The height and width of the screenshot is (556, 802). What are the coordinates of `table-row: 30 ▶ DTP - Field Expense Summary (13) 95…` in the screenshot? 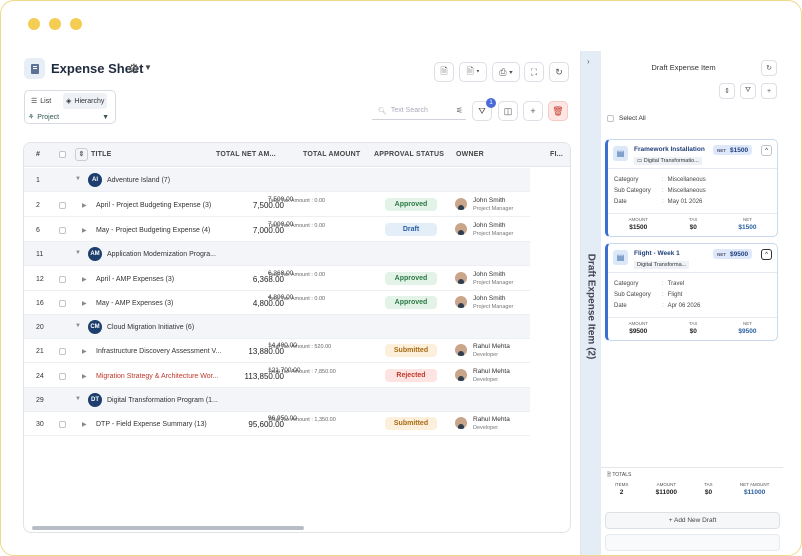 It's located at (277, 424).